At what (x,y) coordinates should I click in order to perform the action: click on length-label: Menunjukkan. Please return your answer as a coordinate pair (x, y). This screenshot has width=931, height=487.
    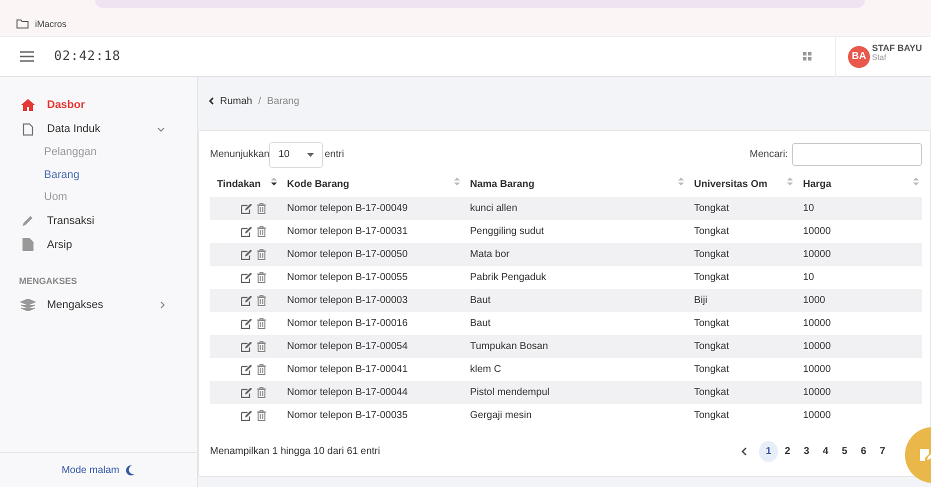
    Looking at the image, I should click on (240, 154).